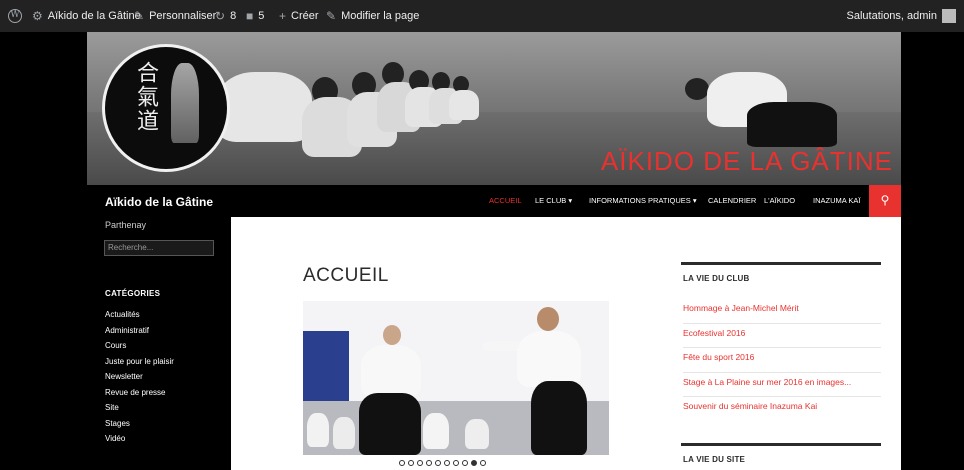 The width and height of the screenshot is (964, 470). What do you see at coordinates (782, 311) in the screenshot?
I see `post-link: Hommage à Jean-Michel Mérit` at bounding box center [782, 311].